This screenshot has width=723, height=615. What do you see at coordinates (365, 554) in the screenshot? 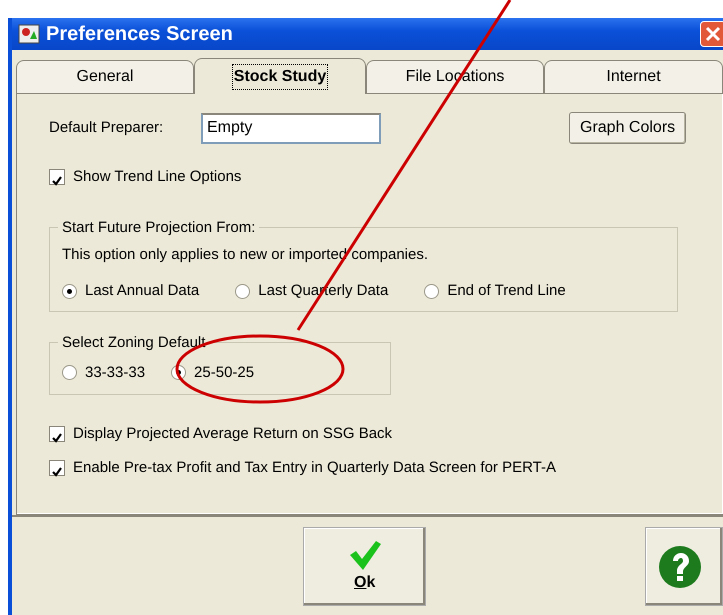
I see `check-icon` at bounding box center [365, 554].